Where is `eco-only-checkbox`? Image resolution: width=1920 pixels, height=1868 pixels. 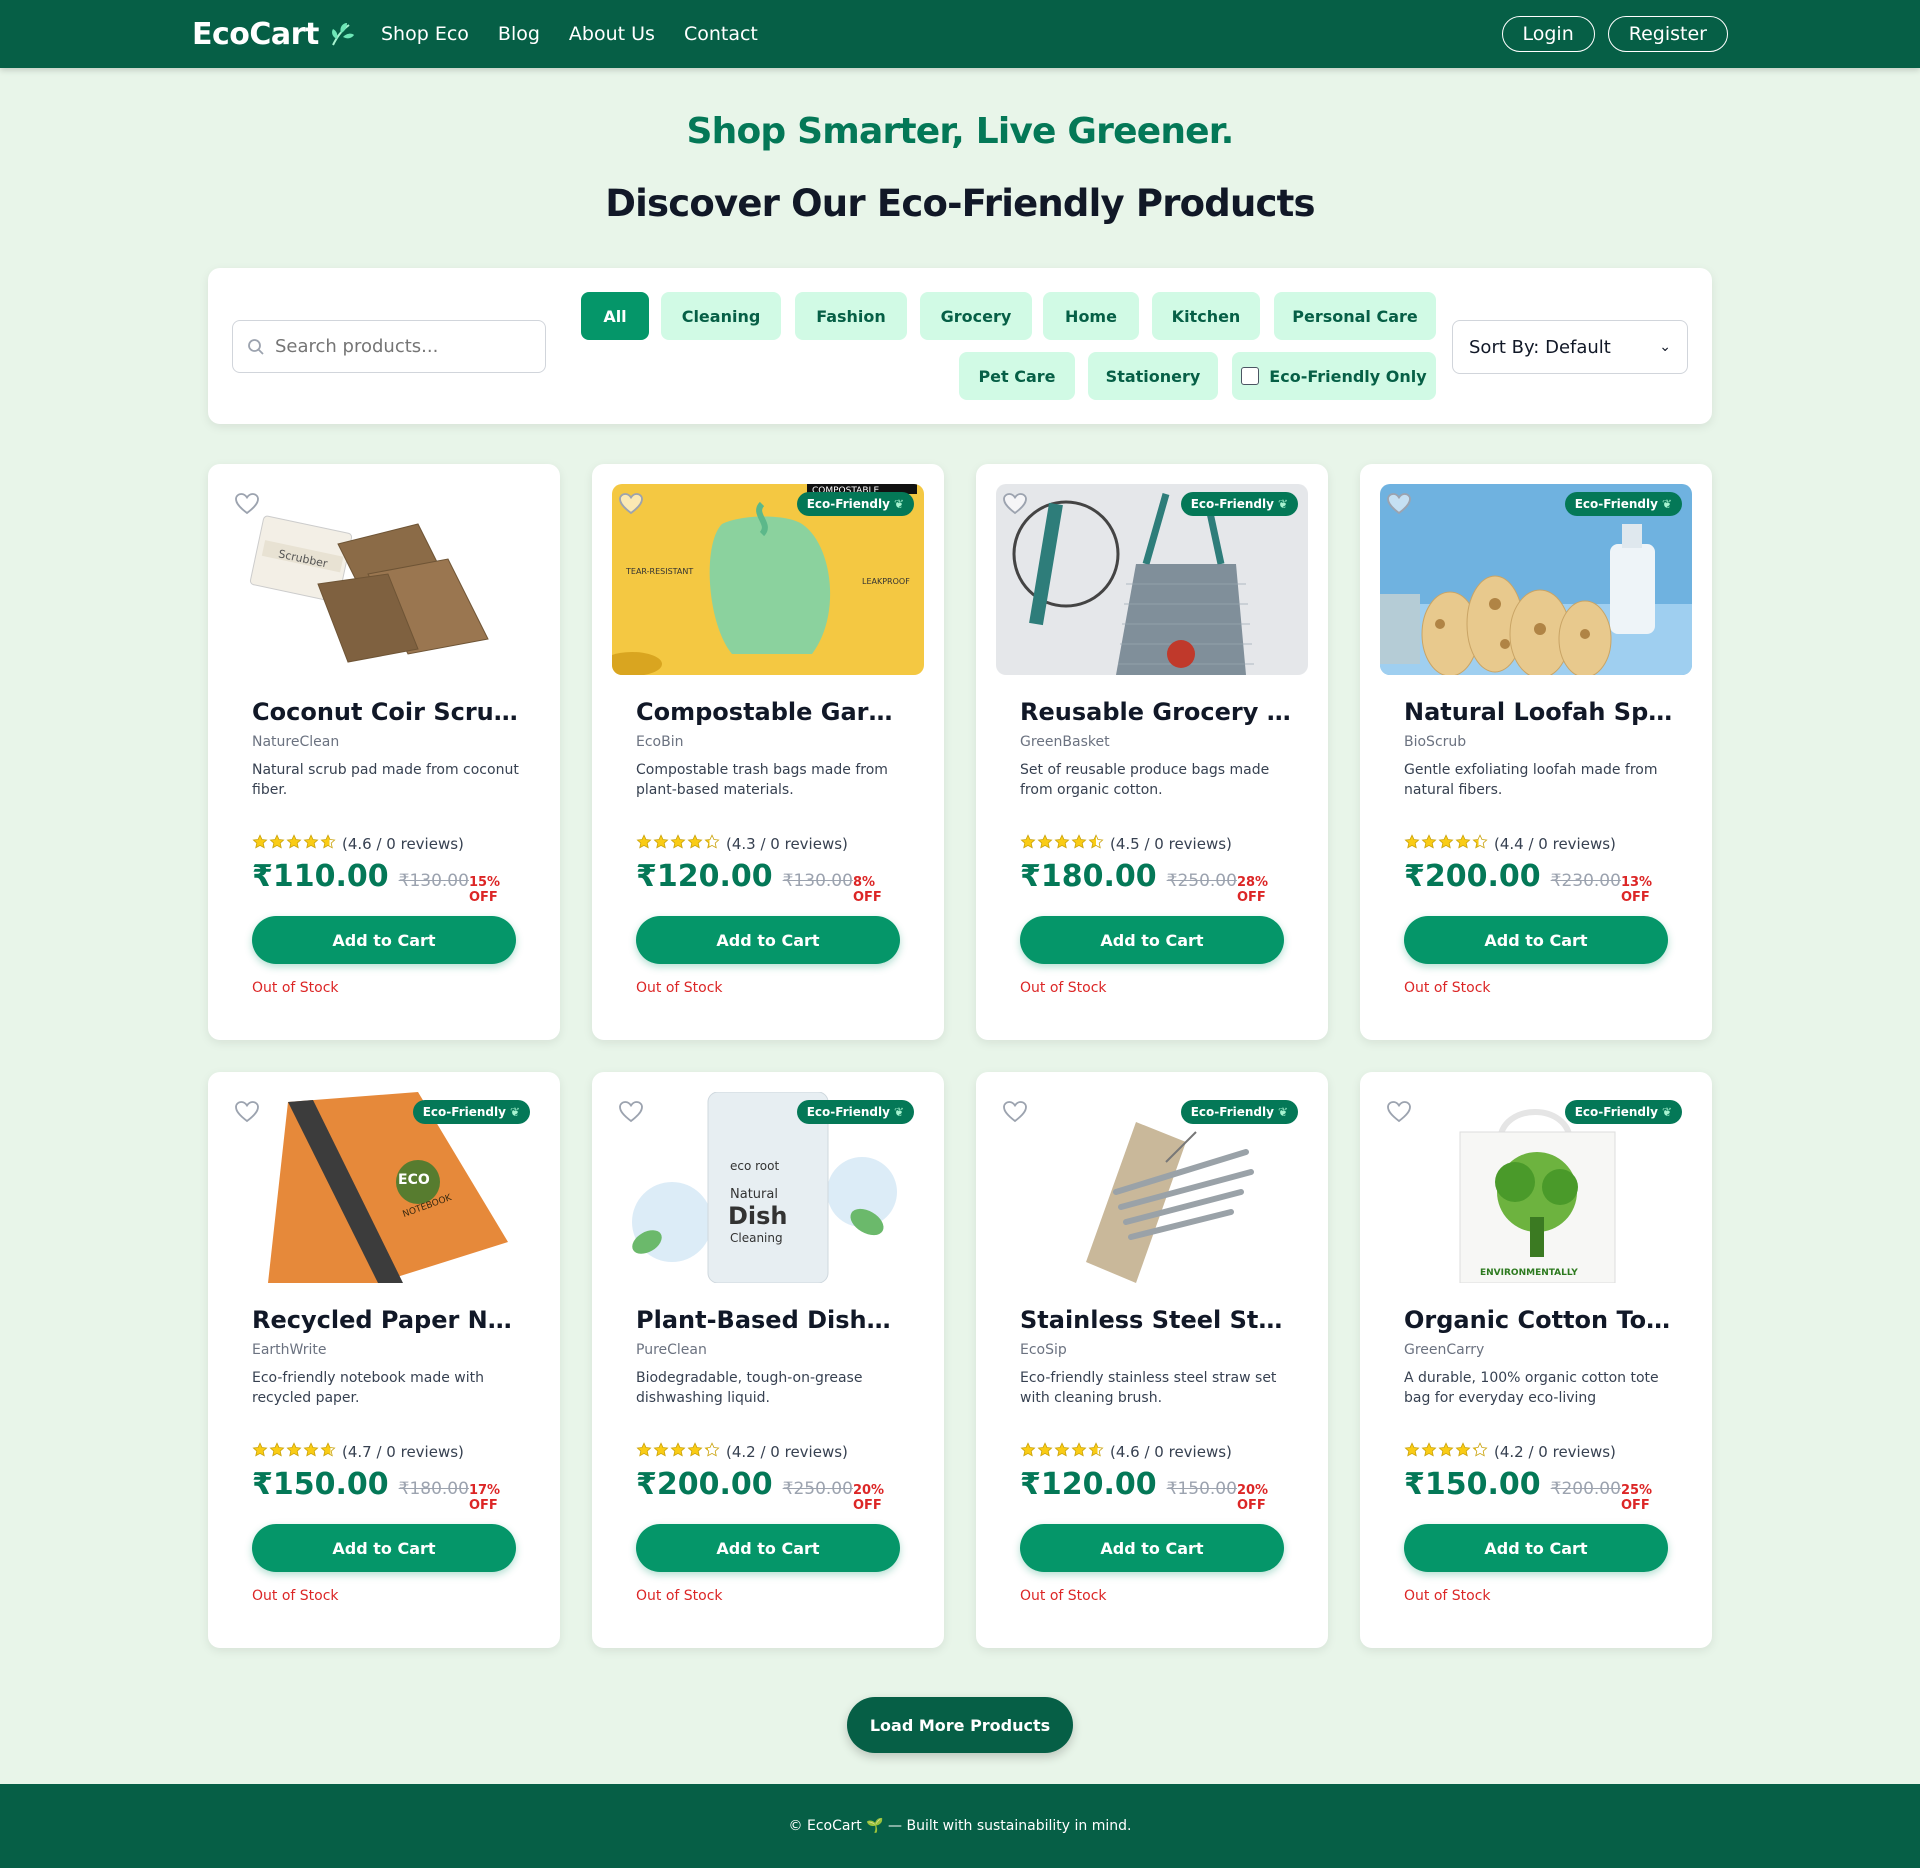
eco-only-checkbox is located at coordinates (1250, 376).